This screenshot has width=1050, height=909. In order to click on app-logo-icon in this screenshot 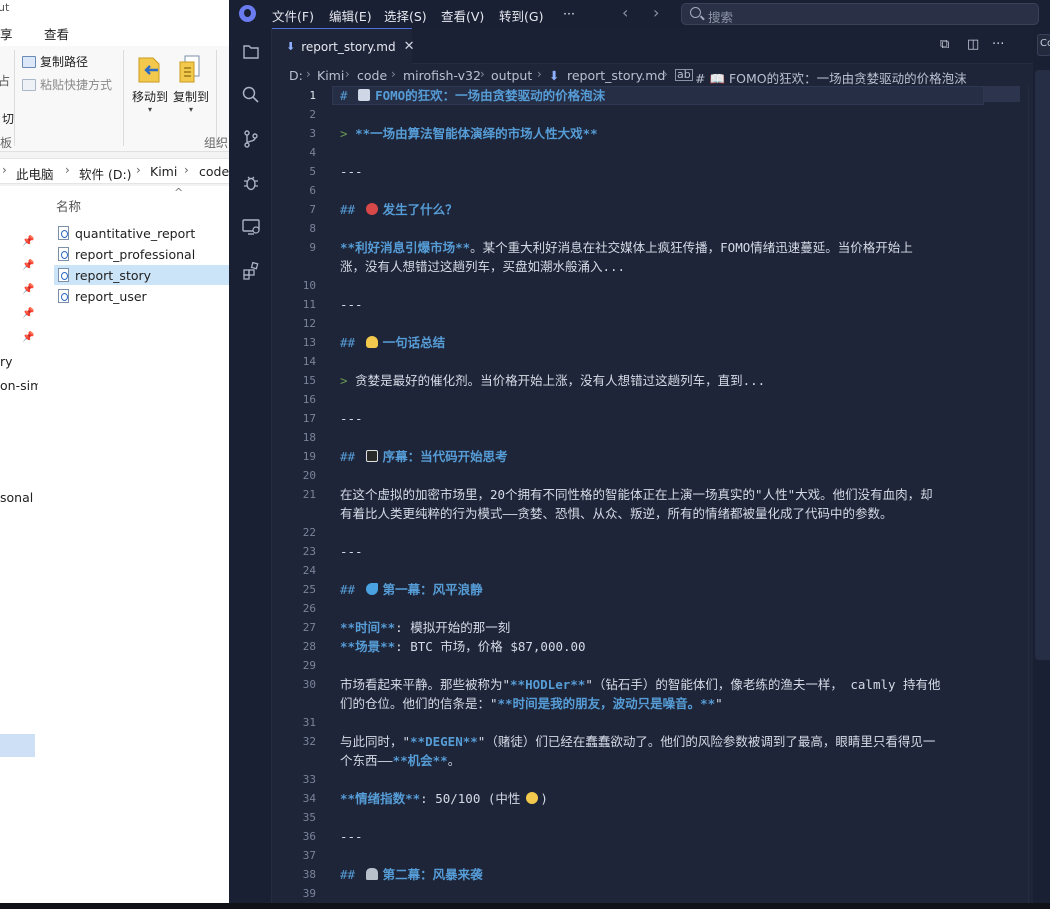, I will do `click(247, 13)`.